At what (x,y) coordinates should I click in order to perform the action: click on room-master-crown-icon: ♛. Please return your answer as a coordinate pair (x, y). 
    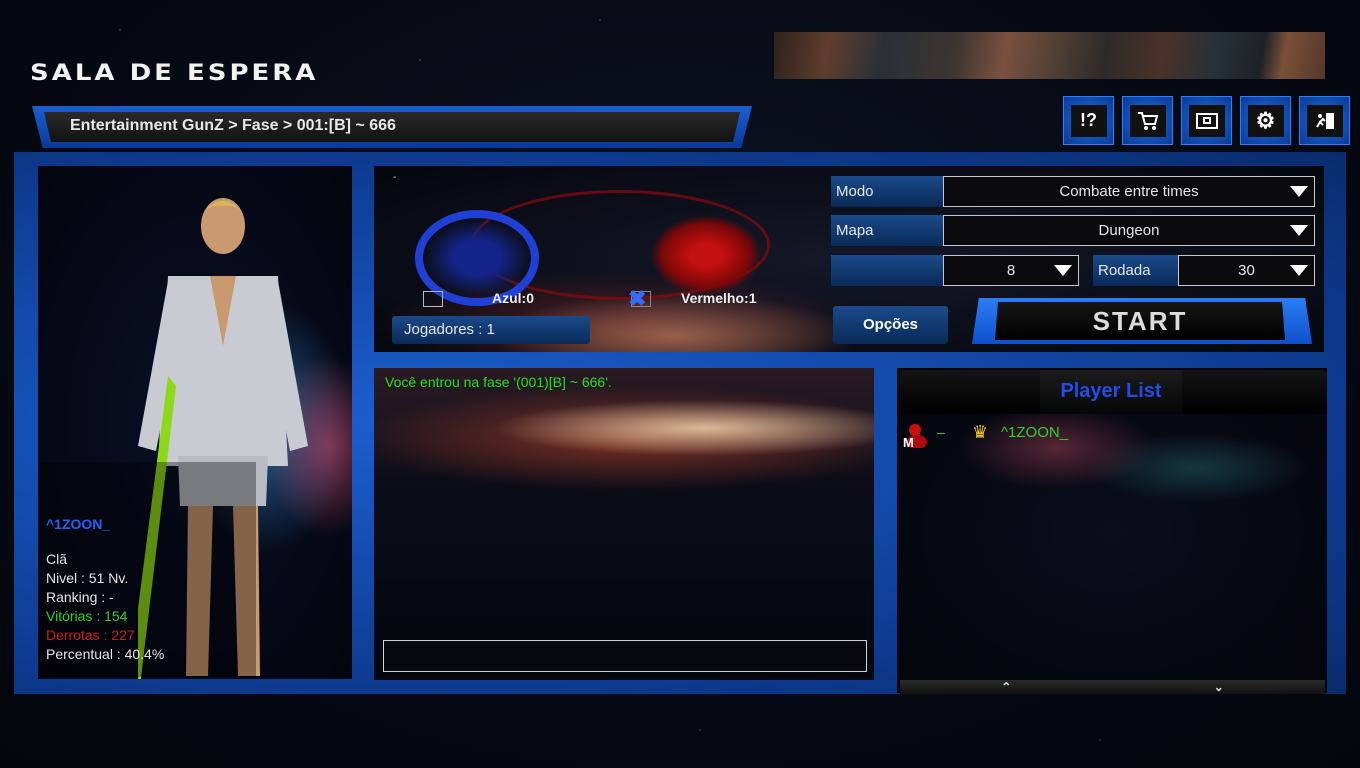
    Looking at the image, I should click on (980, 432).